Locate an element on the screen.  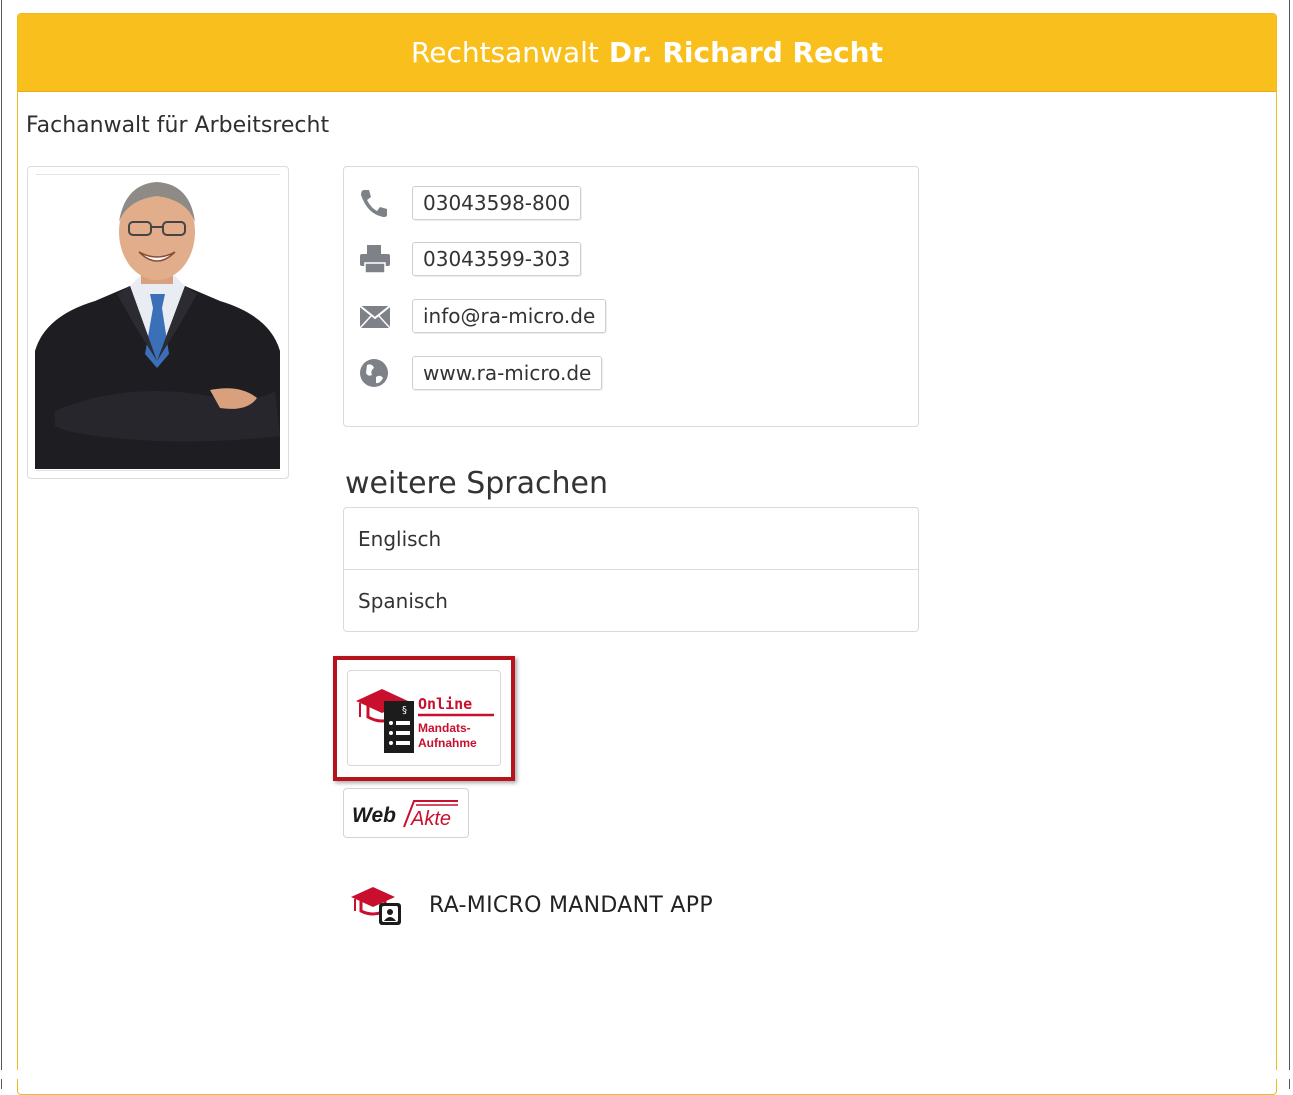
printer-icon is located at coordinates (377, 259).